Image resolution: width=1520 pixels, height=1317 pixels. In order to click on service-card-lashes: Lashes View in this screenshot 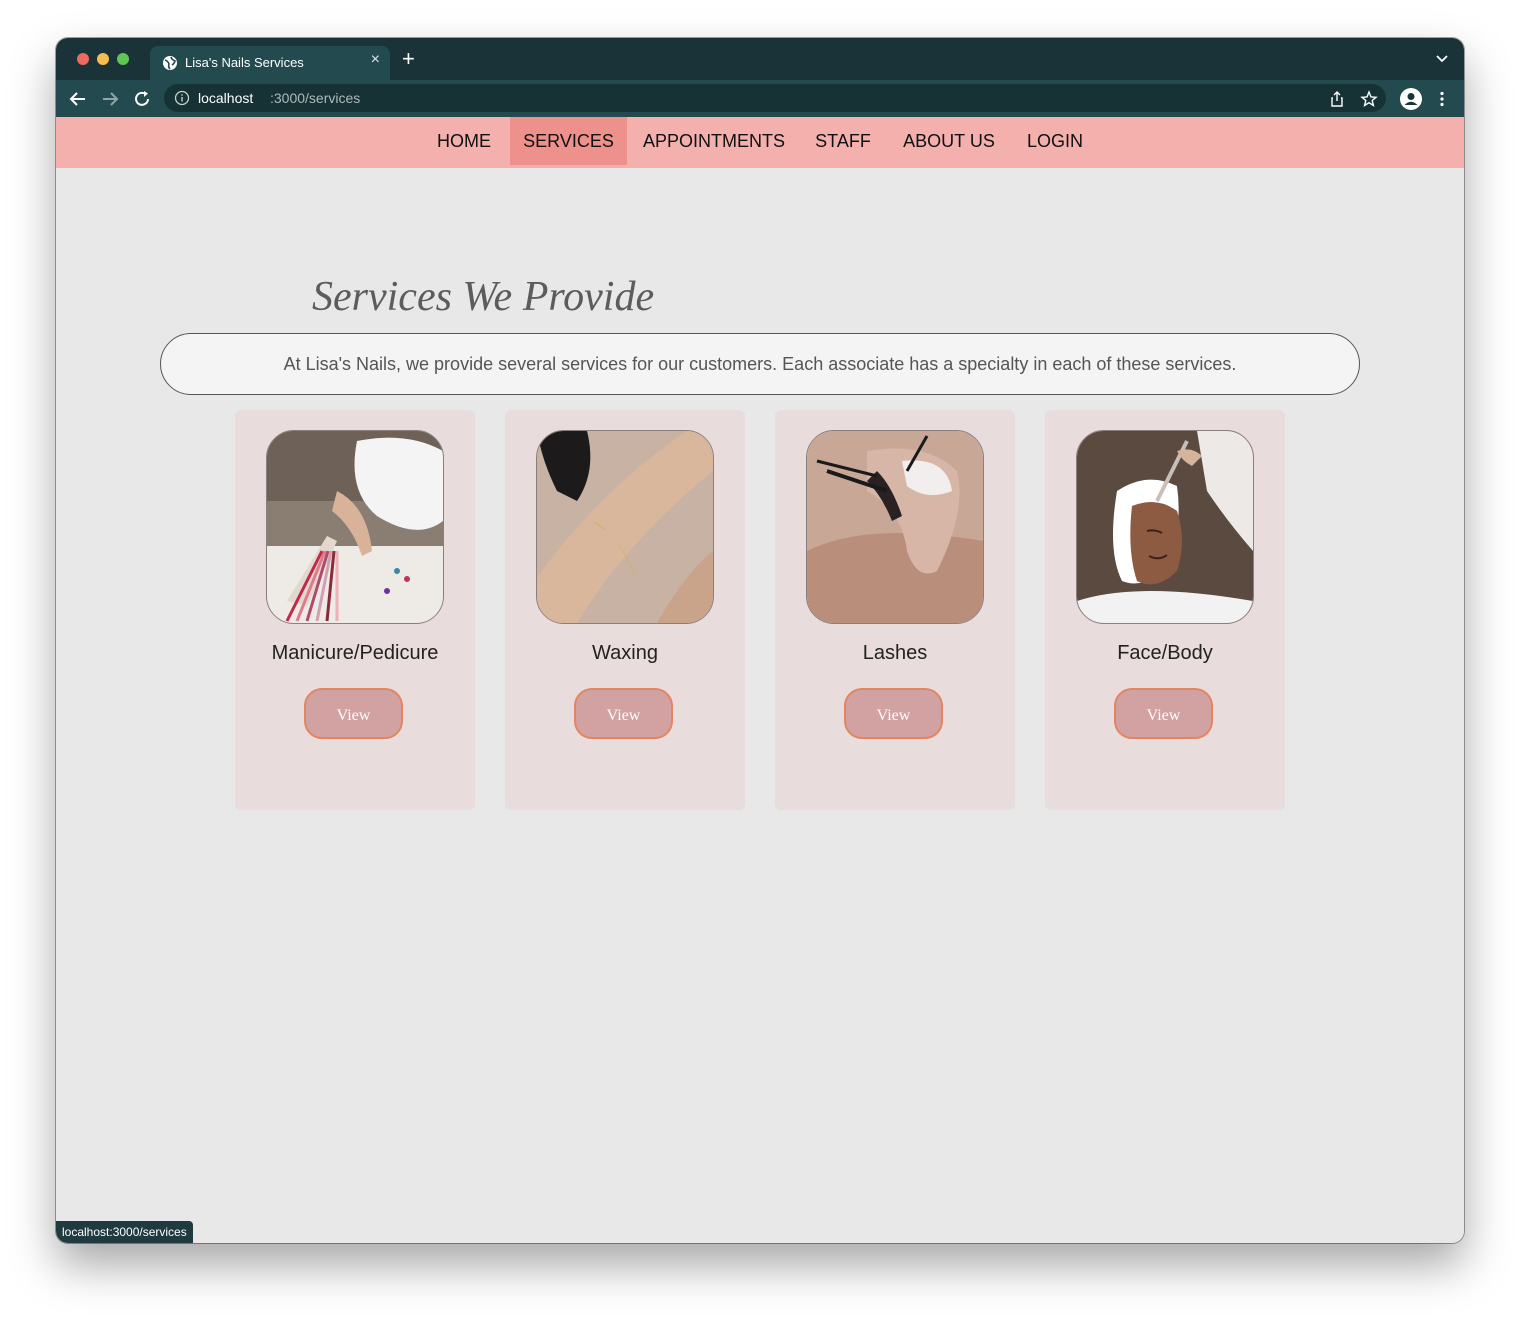, I will do `click(895, 610)`.